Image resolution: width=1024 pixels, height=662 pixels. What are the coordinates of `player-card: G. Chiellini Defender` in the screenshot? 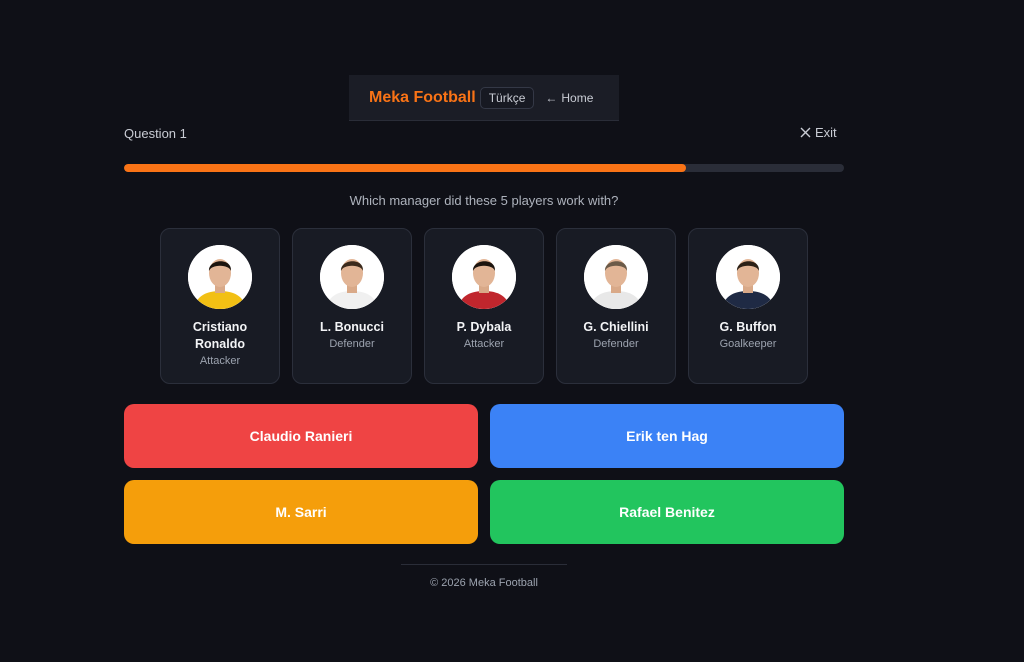 It's located at (616, 306).